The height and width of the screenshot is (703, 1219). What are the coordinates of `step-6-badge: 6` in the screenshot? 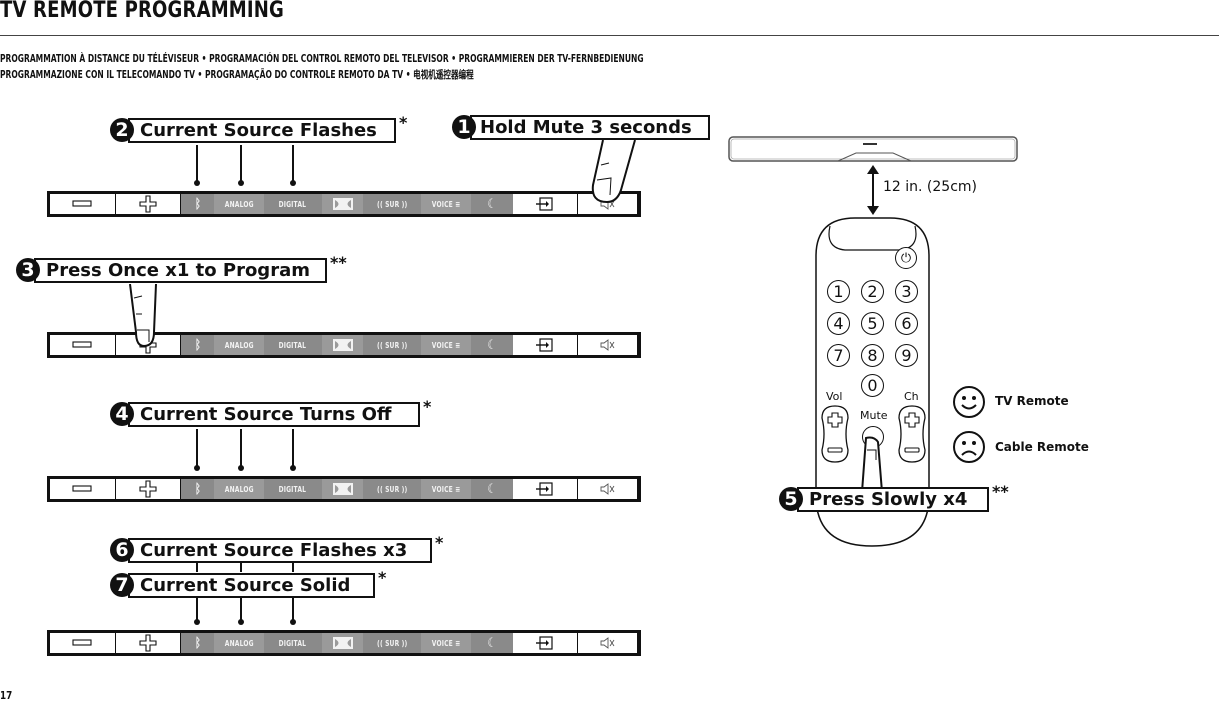 It's located at (122, 550).